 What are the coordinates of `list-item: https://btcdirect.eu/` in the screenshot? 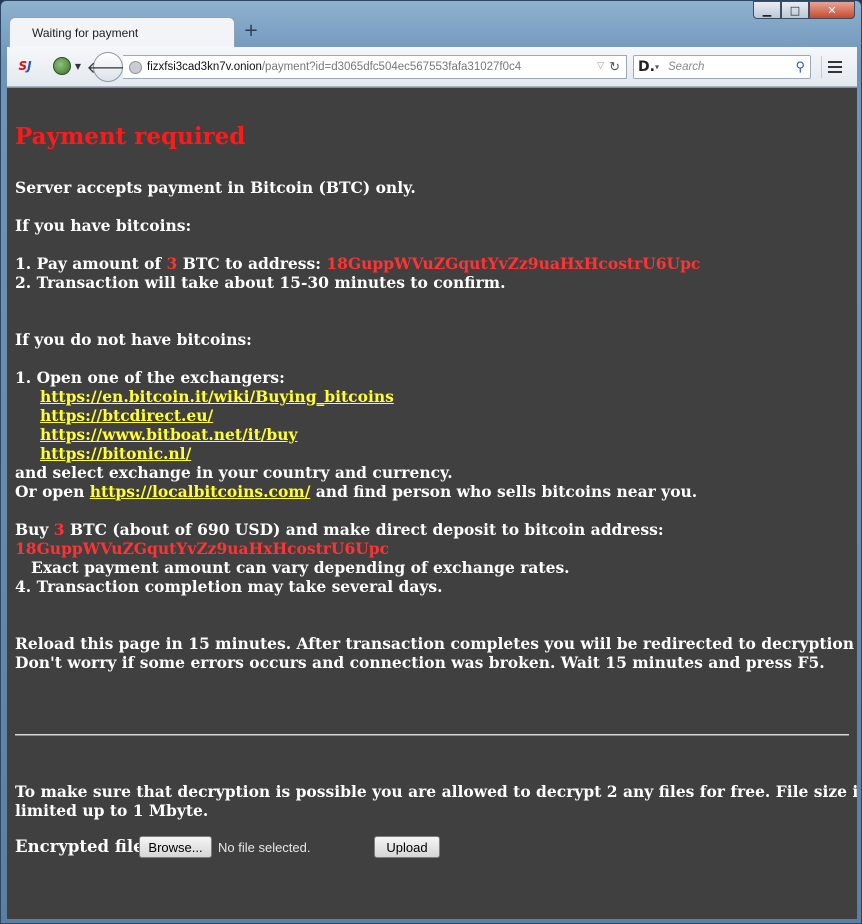 It's located at (126, 415).